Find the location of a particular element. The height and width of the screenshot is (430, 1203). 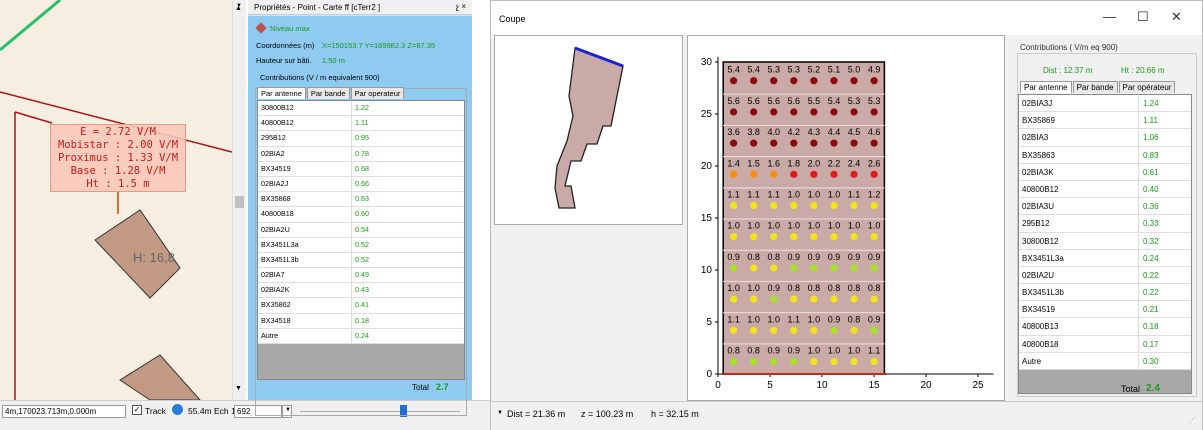

minimize-icon: — is located at coordinates (1109, 16).